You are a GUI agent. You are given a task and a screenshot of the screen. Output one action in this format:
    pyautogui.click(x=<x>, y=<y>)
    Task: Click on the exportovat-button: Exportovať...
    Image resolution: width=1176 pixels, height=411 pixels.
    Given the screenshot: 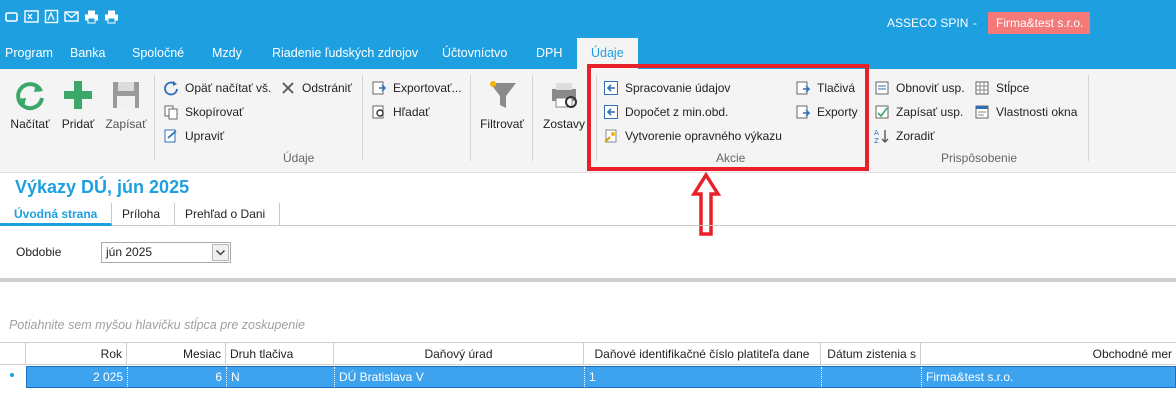 What is the action you would take?
    pyautogui.click(x=416, y=88)
    